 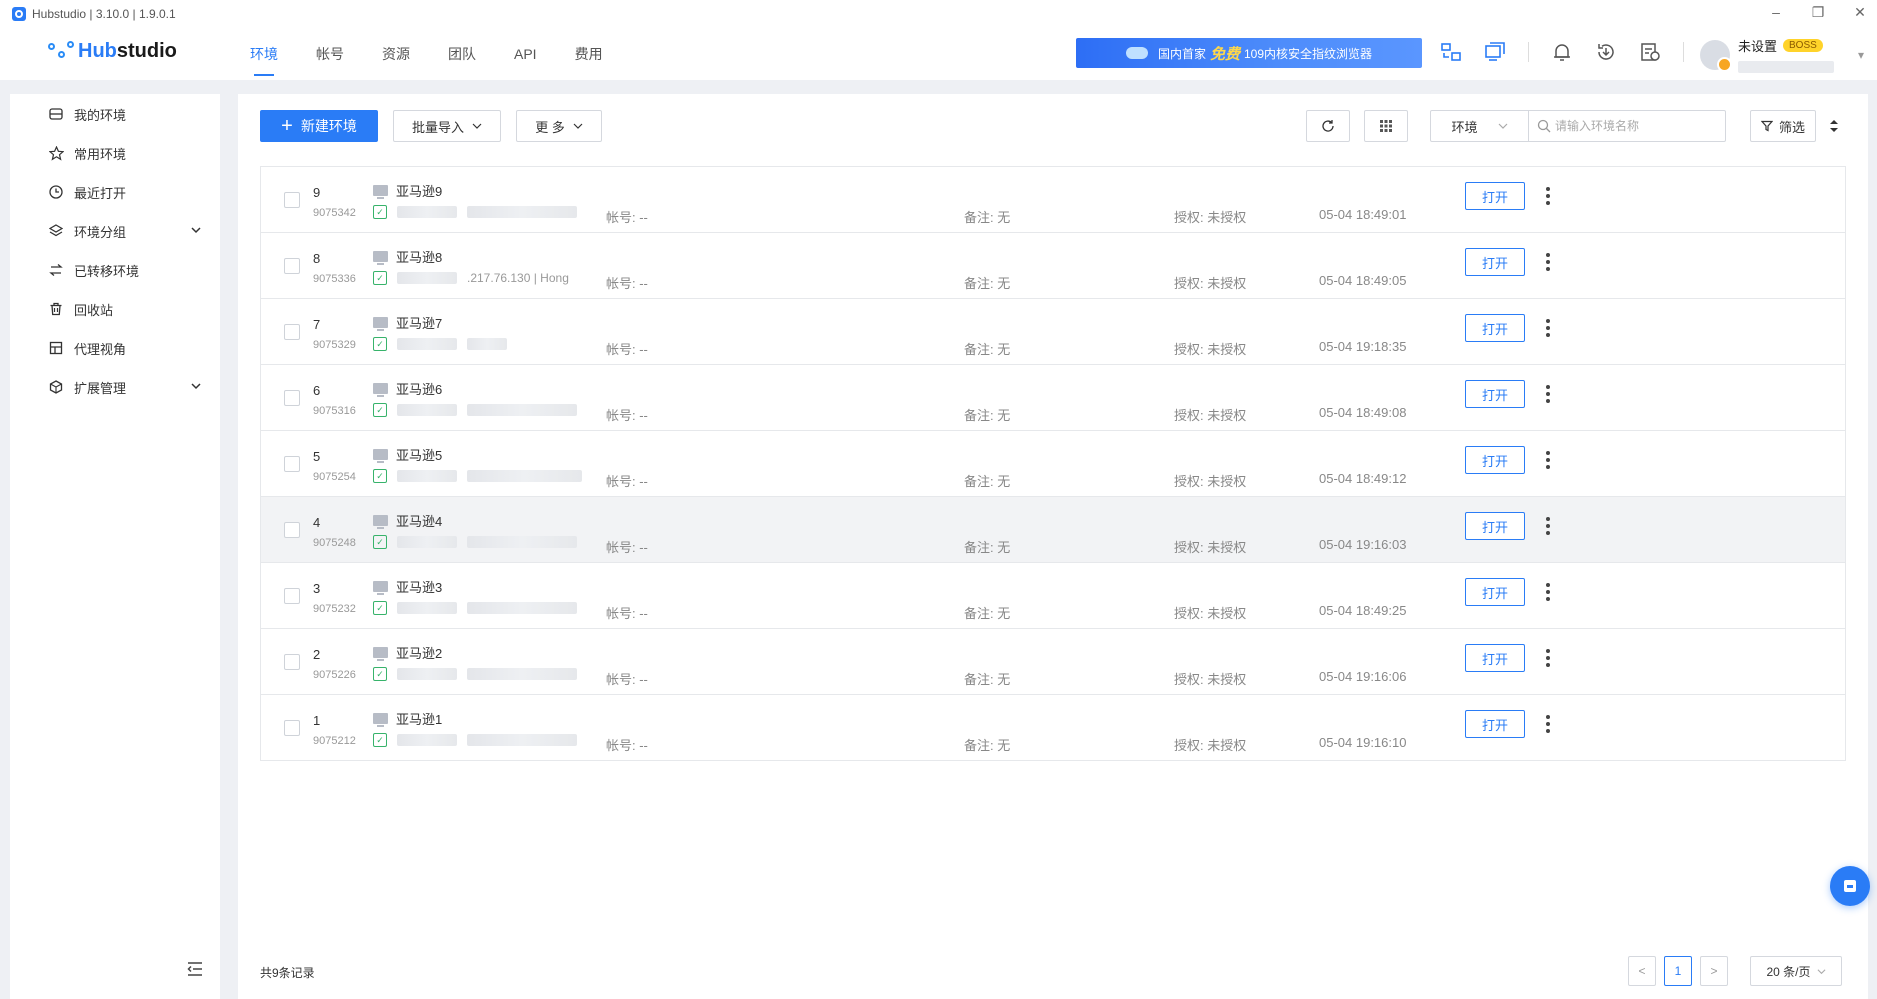 I want to click on grid-icon, so click(x=1386, y=126).